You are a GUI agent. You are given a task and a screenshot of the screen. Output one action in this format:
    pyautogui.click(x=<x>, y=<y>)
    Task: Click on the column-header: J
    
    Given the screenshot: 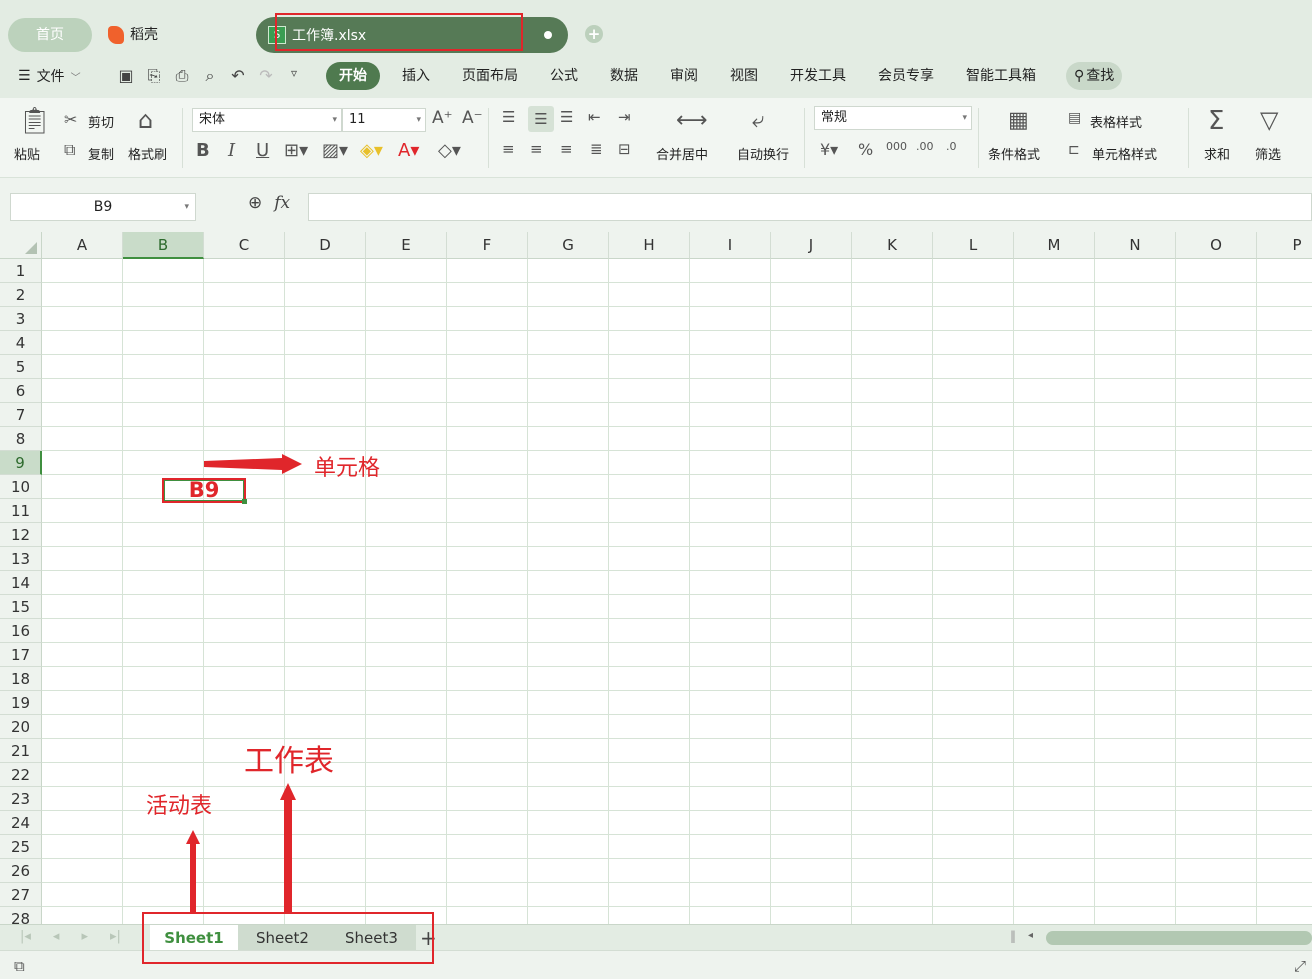 What is the action you would take?
    pyautogui.click(x=811, y=245)
    